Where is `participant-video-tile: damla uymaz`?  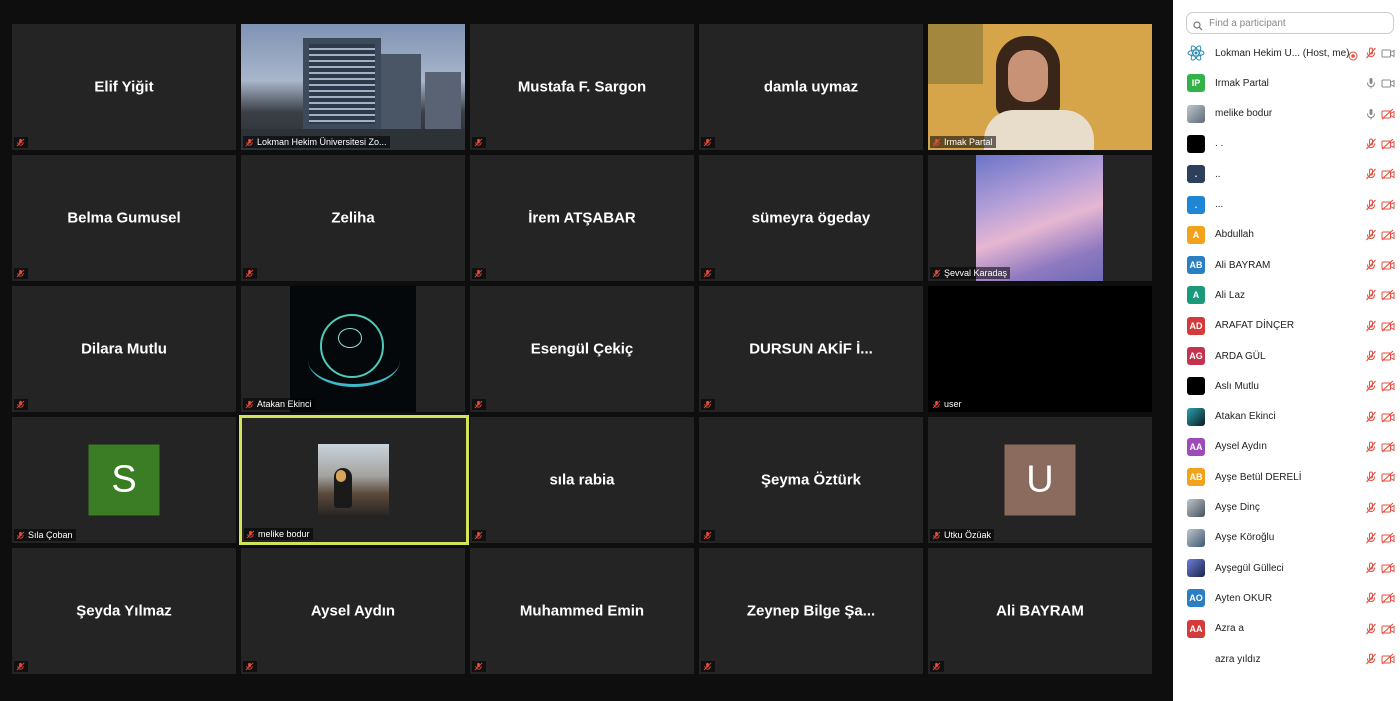
participant-video-tile: damla uymaz is located at coordinates (811, 87).